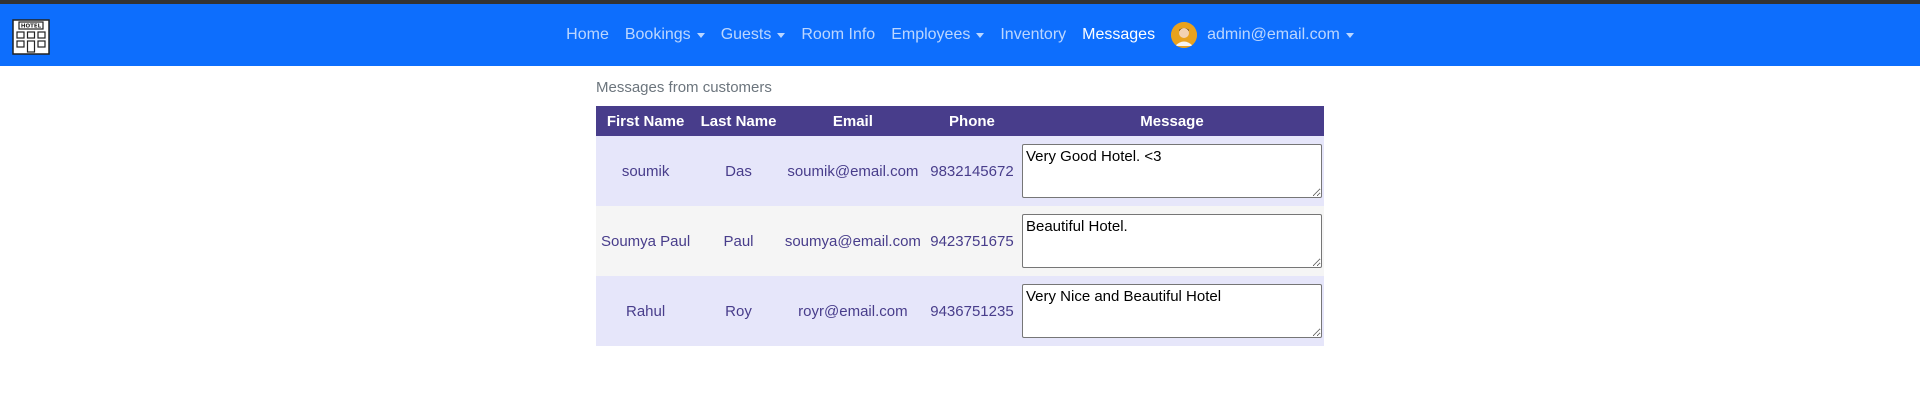 Image resolution: width=1920 pixels, height=415 pixels. I want to click on nav-guests-dropdown: Guests, so click(753, 35).